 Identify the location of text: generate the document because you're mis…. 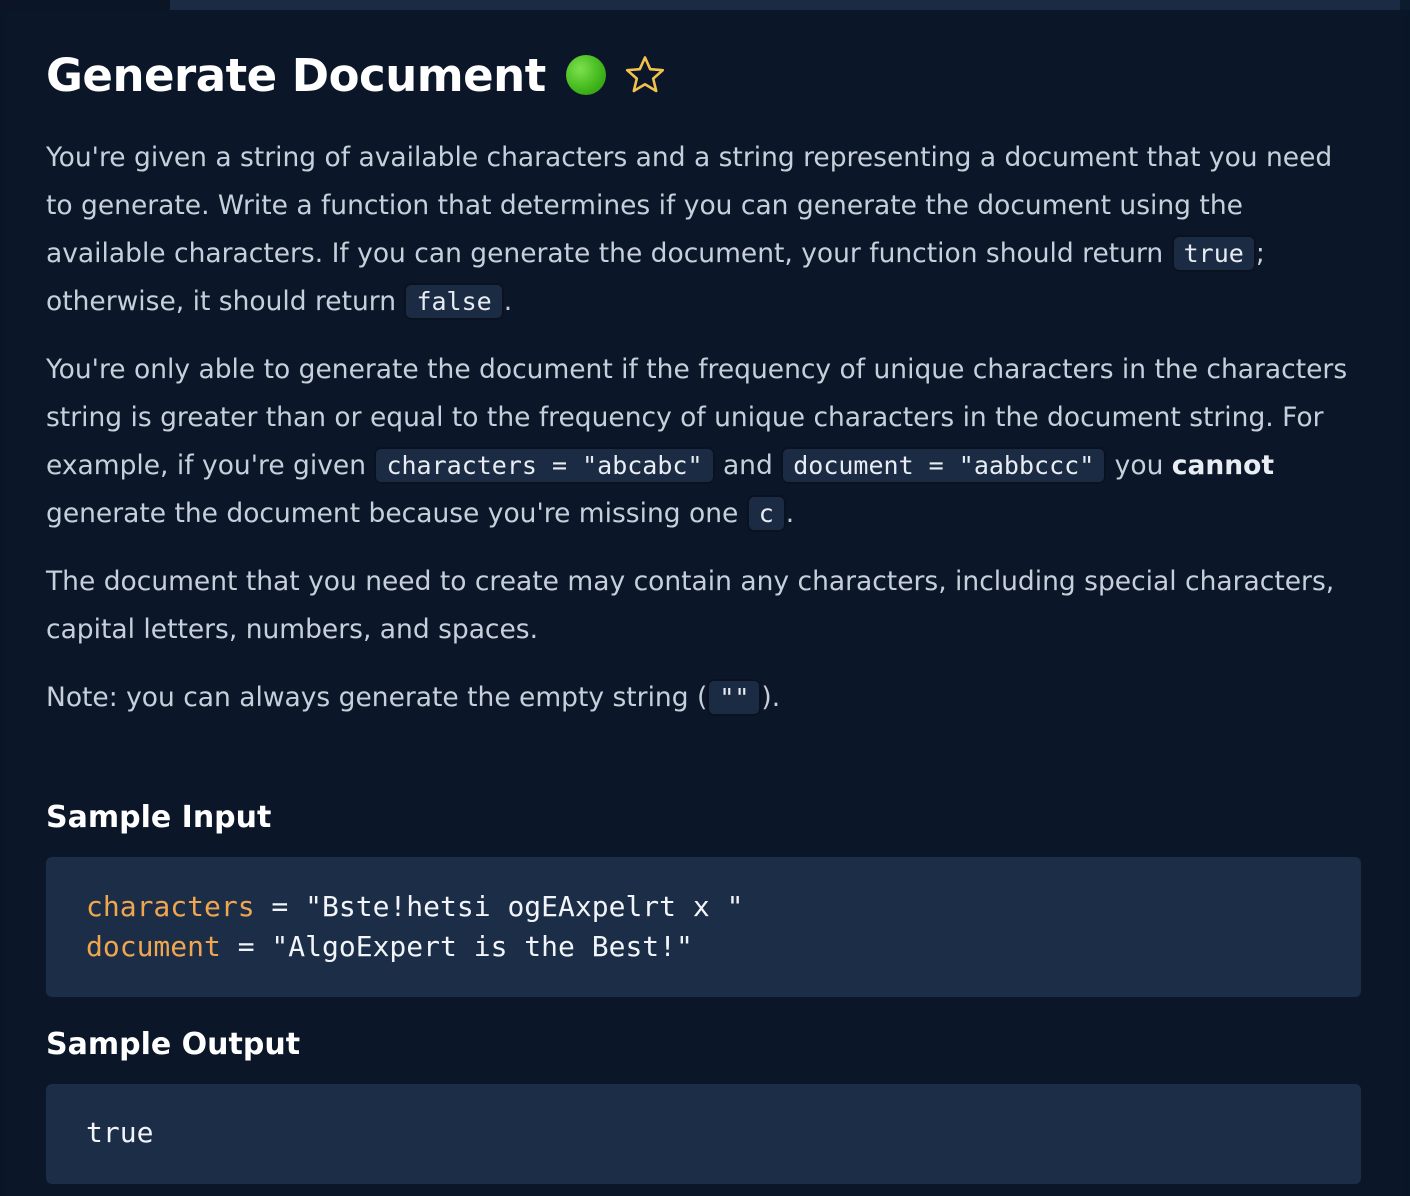
(396, 513).